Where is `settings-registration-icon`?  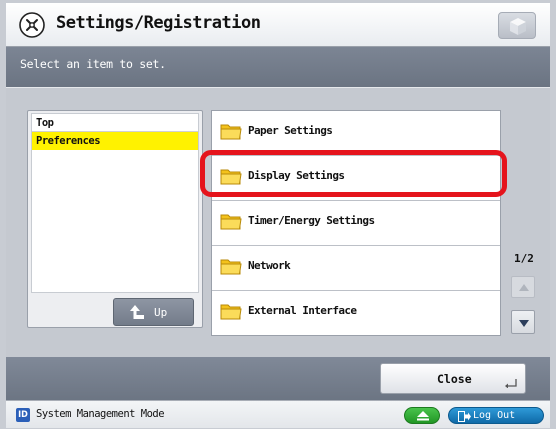 settings-registration-icon is located at coordinates (32, 25).